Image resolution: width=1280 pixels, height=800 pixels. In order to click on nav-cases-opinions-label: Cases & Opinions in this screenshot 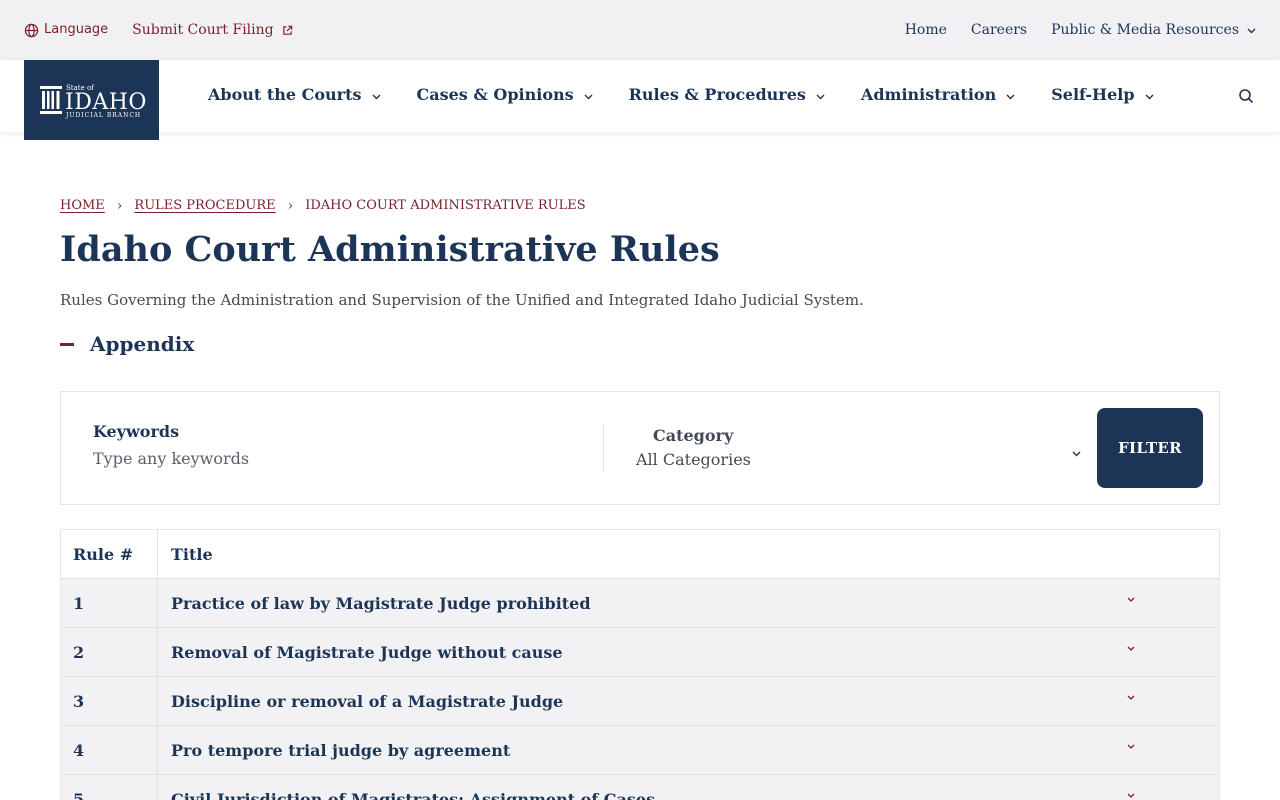, I will do `click(495, 94)`.